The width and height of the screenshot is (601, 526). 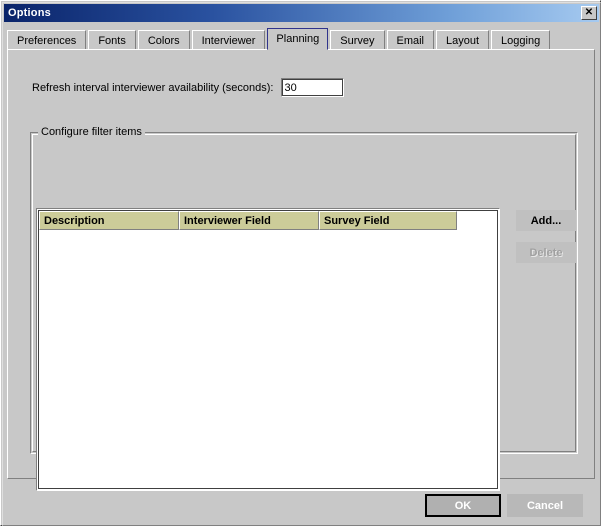 I want to click on refresh-interval-input, so click(x=313, y=87).